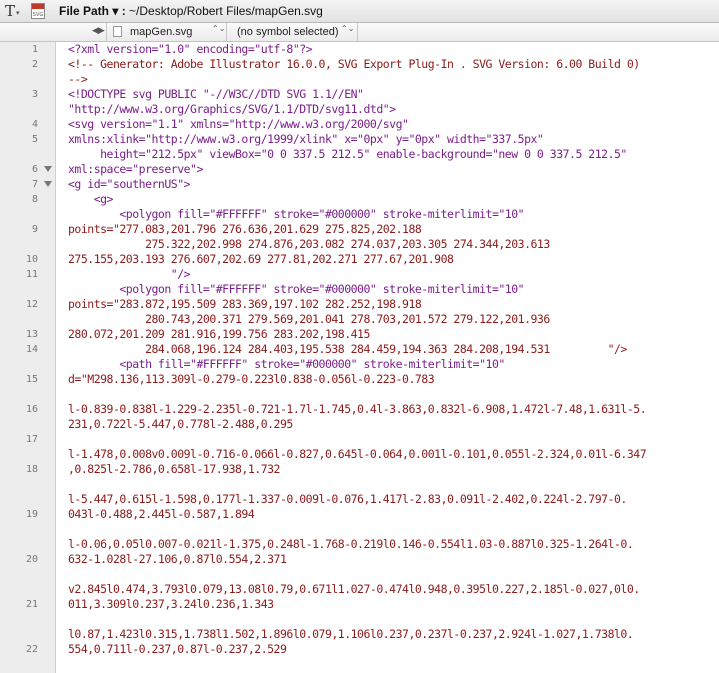  What do you see at coordinates (117, 31) in the screenshot?
I see `document-icon` at bounding box center [117, 31].